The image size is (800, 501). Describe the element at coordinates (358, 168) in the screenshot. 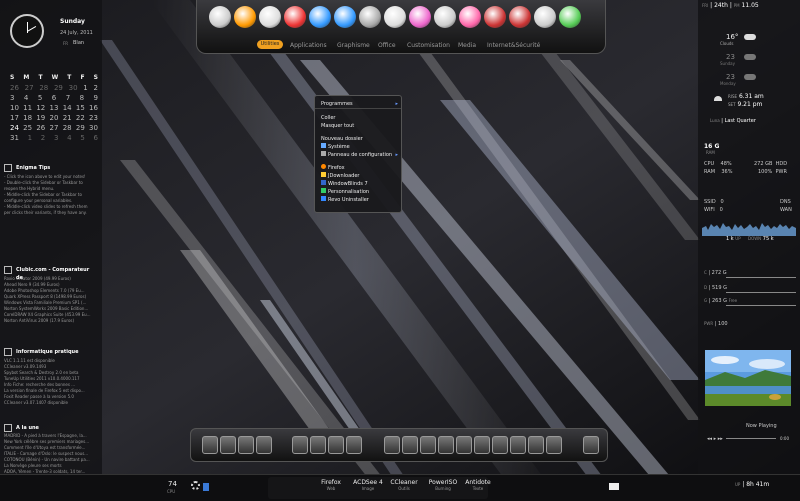

I see `menu-firefox: Firefox` at that location.